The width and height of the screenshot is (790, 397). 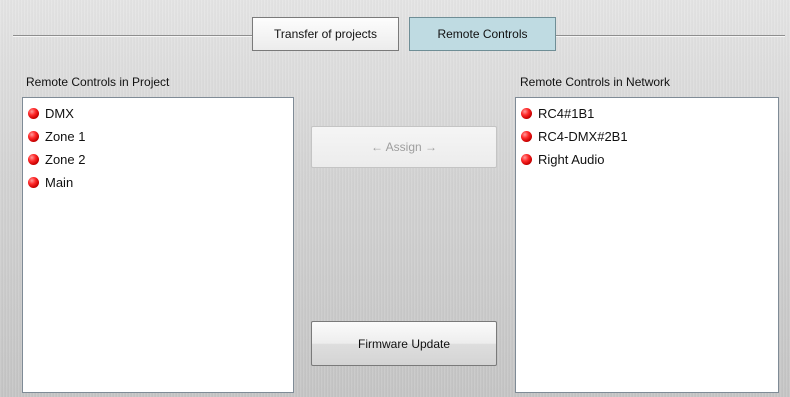 What do you see at coordinates (65, 159) in the screenshot?
I see `list-item-label: Zone 2` at bounding box center [65, 159].